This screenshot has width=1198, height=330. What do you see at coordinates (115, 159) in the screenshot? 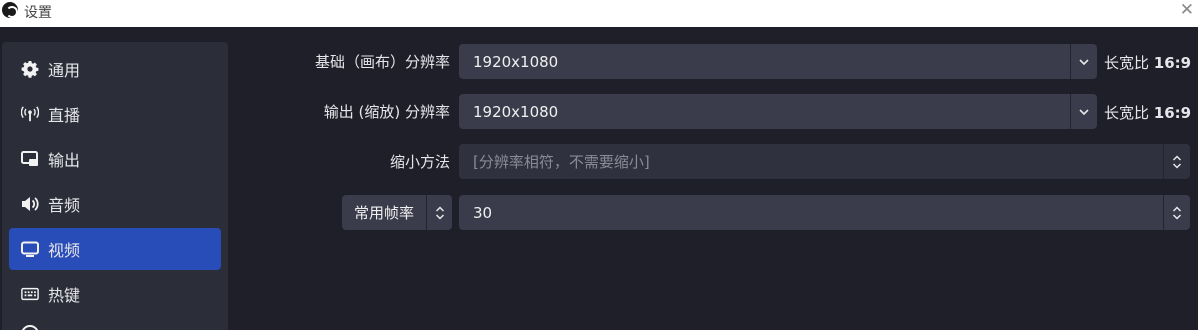
I see `sidebar-item-output: 输出` at bounding box center [115, 159].